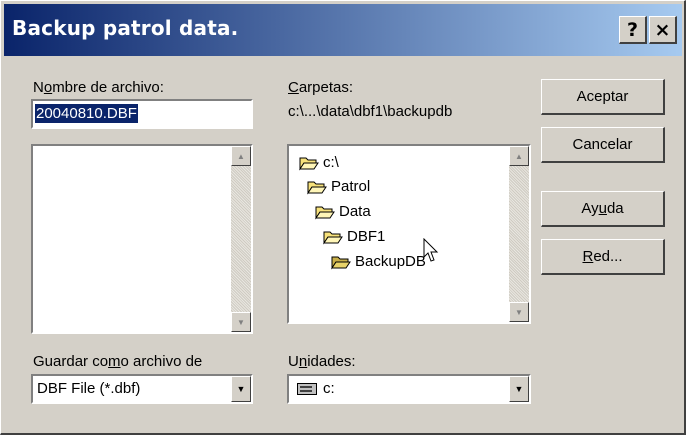 This screenshot has height=435, width=686. Describe the element at coordinates (343, 211) in the screenshot. I see `folder-item-data: Data` at that location.